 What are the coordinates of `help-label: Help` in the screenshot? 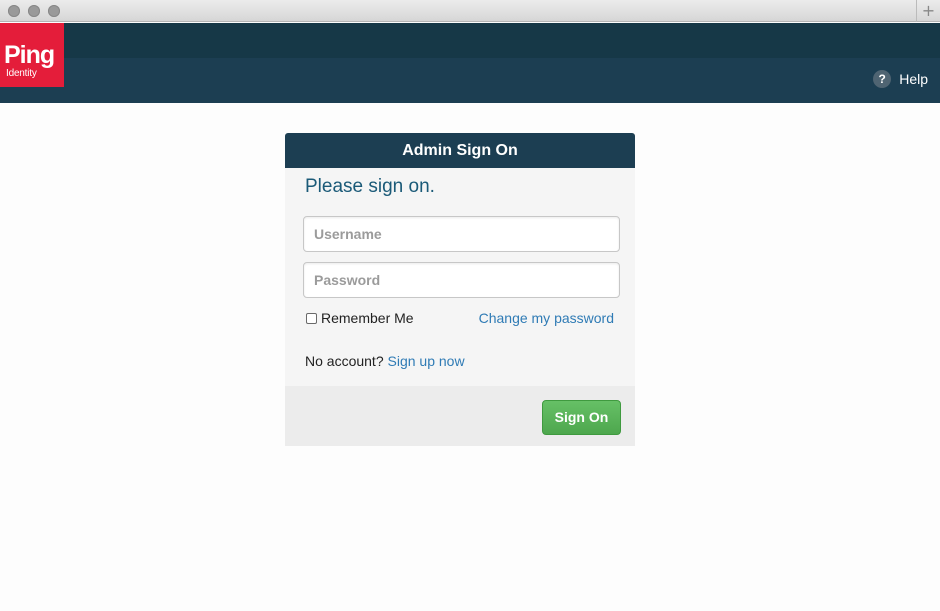 It's located at (913, 79).